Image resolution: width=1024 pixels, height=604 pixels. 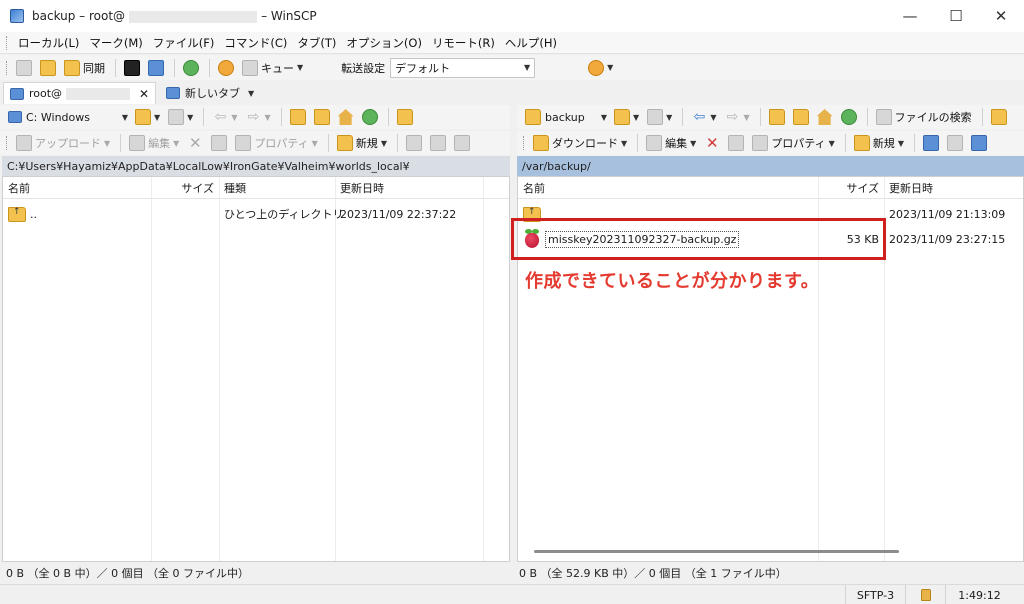 What do you see at coordinates (947, 239) in the screenshot?
I see `row-modified: 2023/11/09 23:27:15` at bounding box center [947, 239].